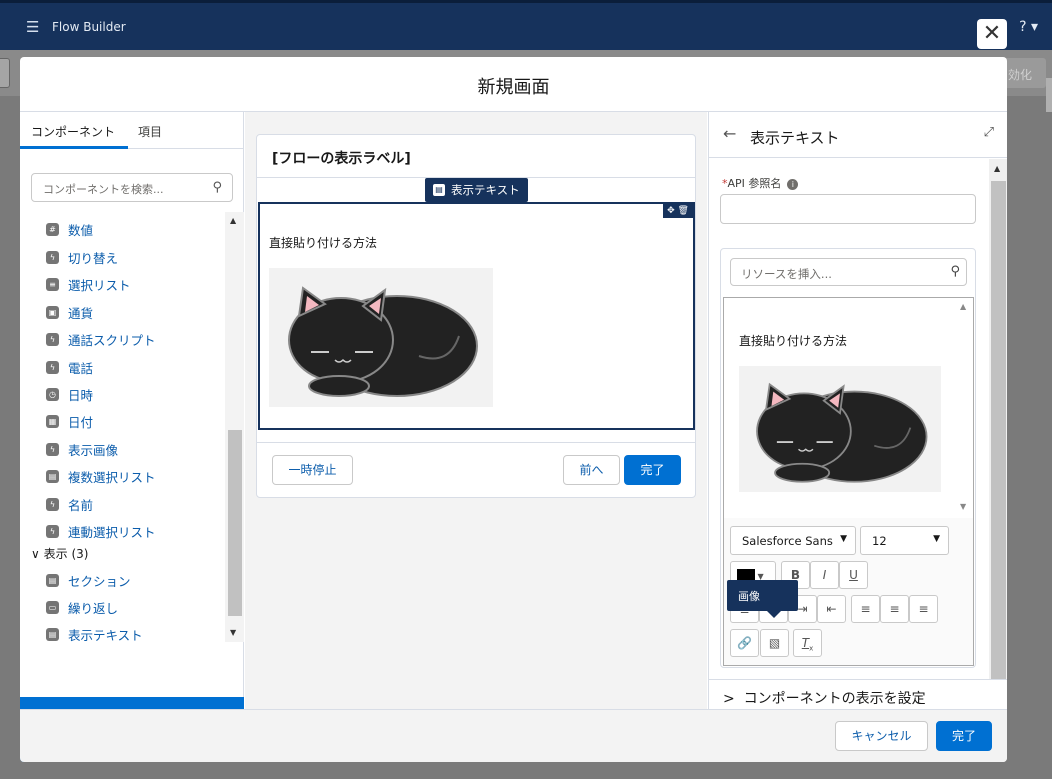 The height and width of the screenshot is (779, 1052). I want to click on list-item-label: 繰り返し, so click(93, 608).